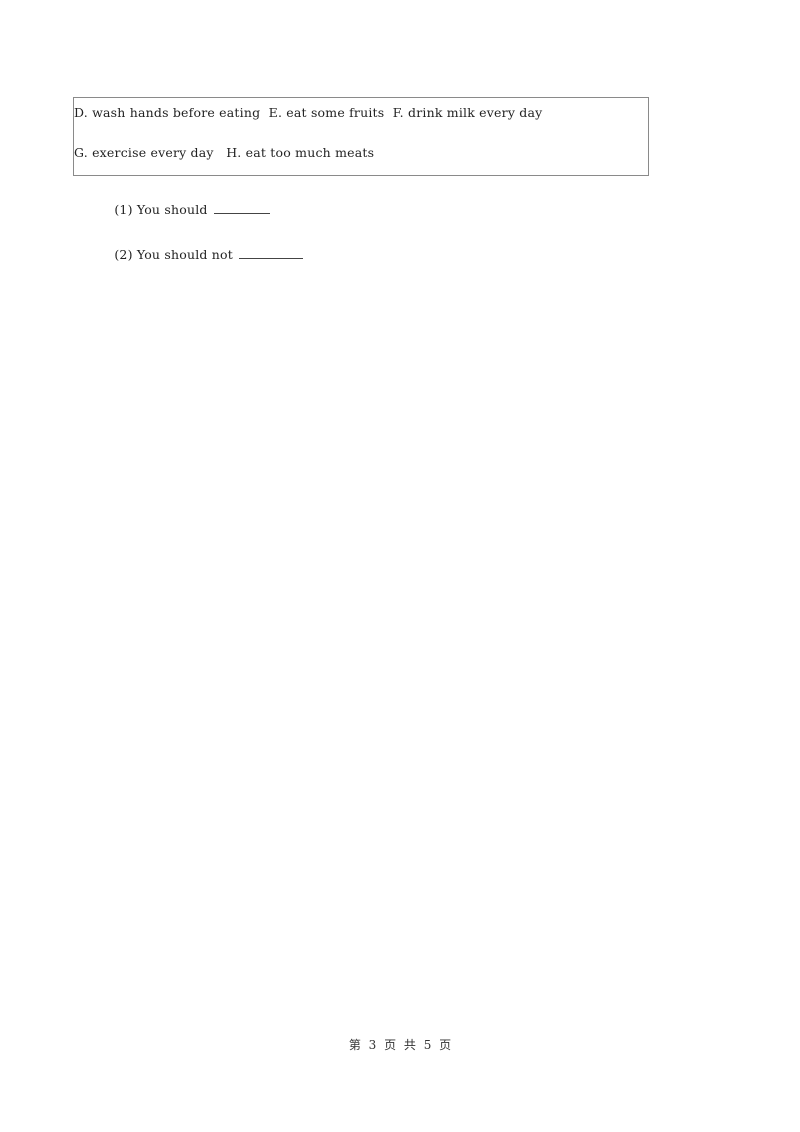 This screenshot has height=1132, width=800. I want to click on question-1: (1) You should, so click(188, 201).